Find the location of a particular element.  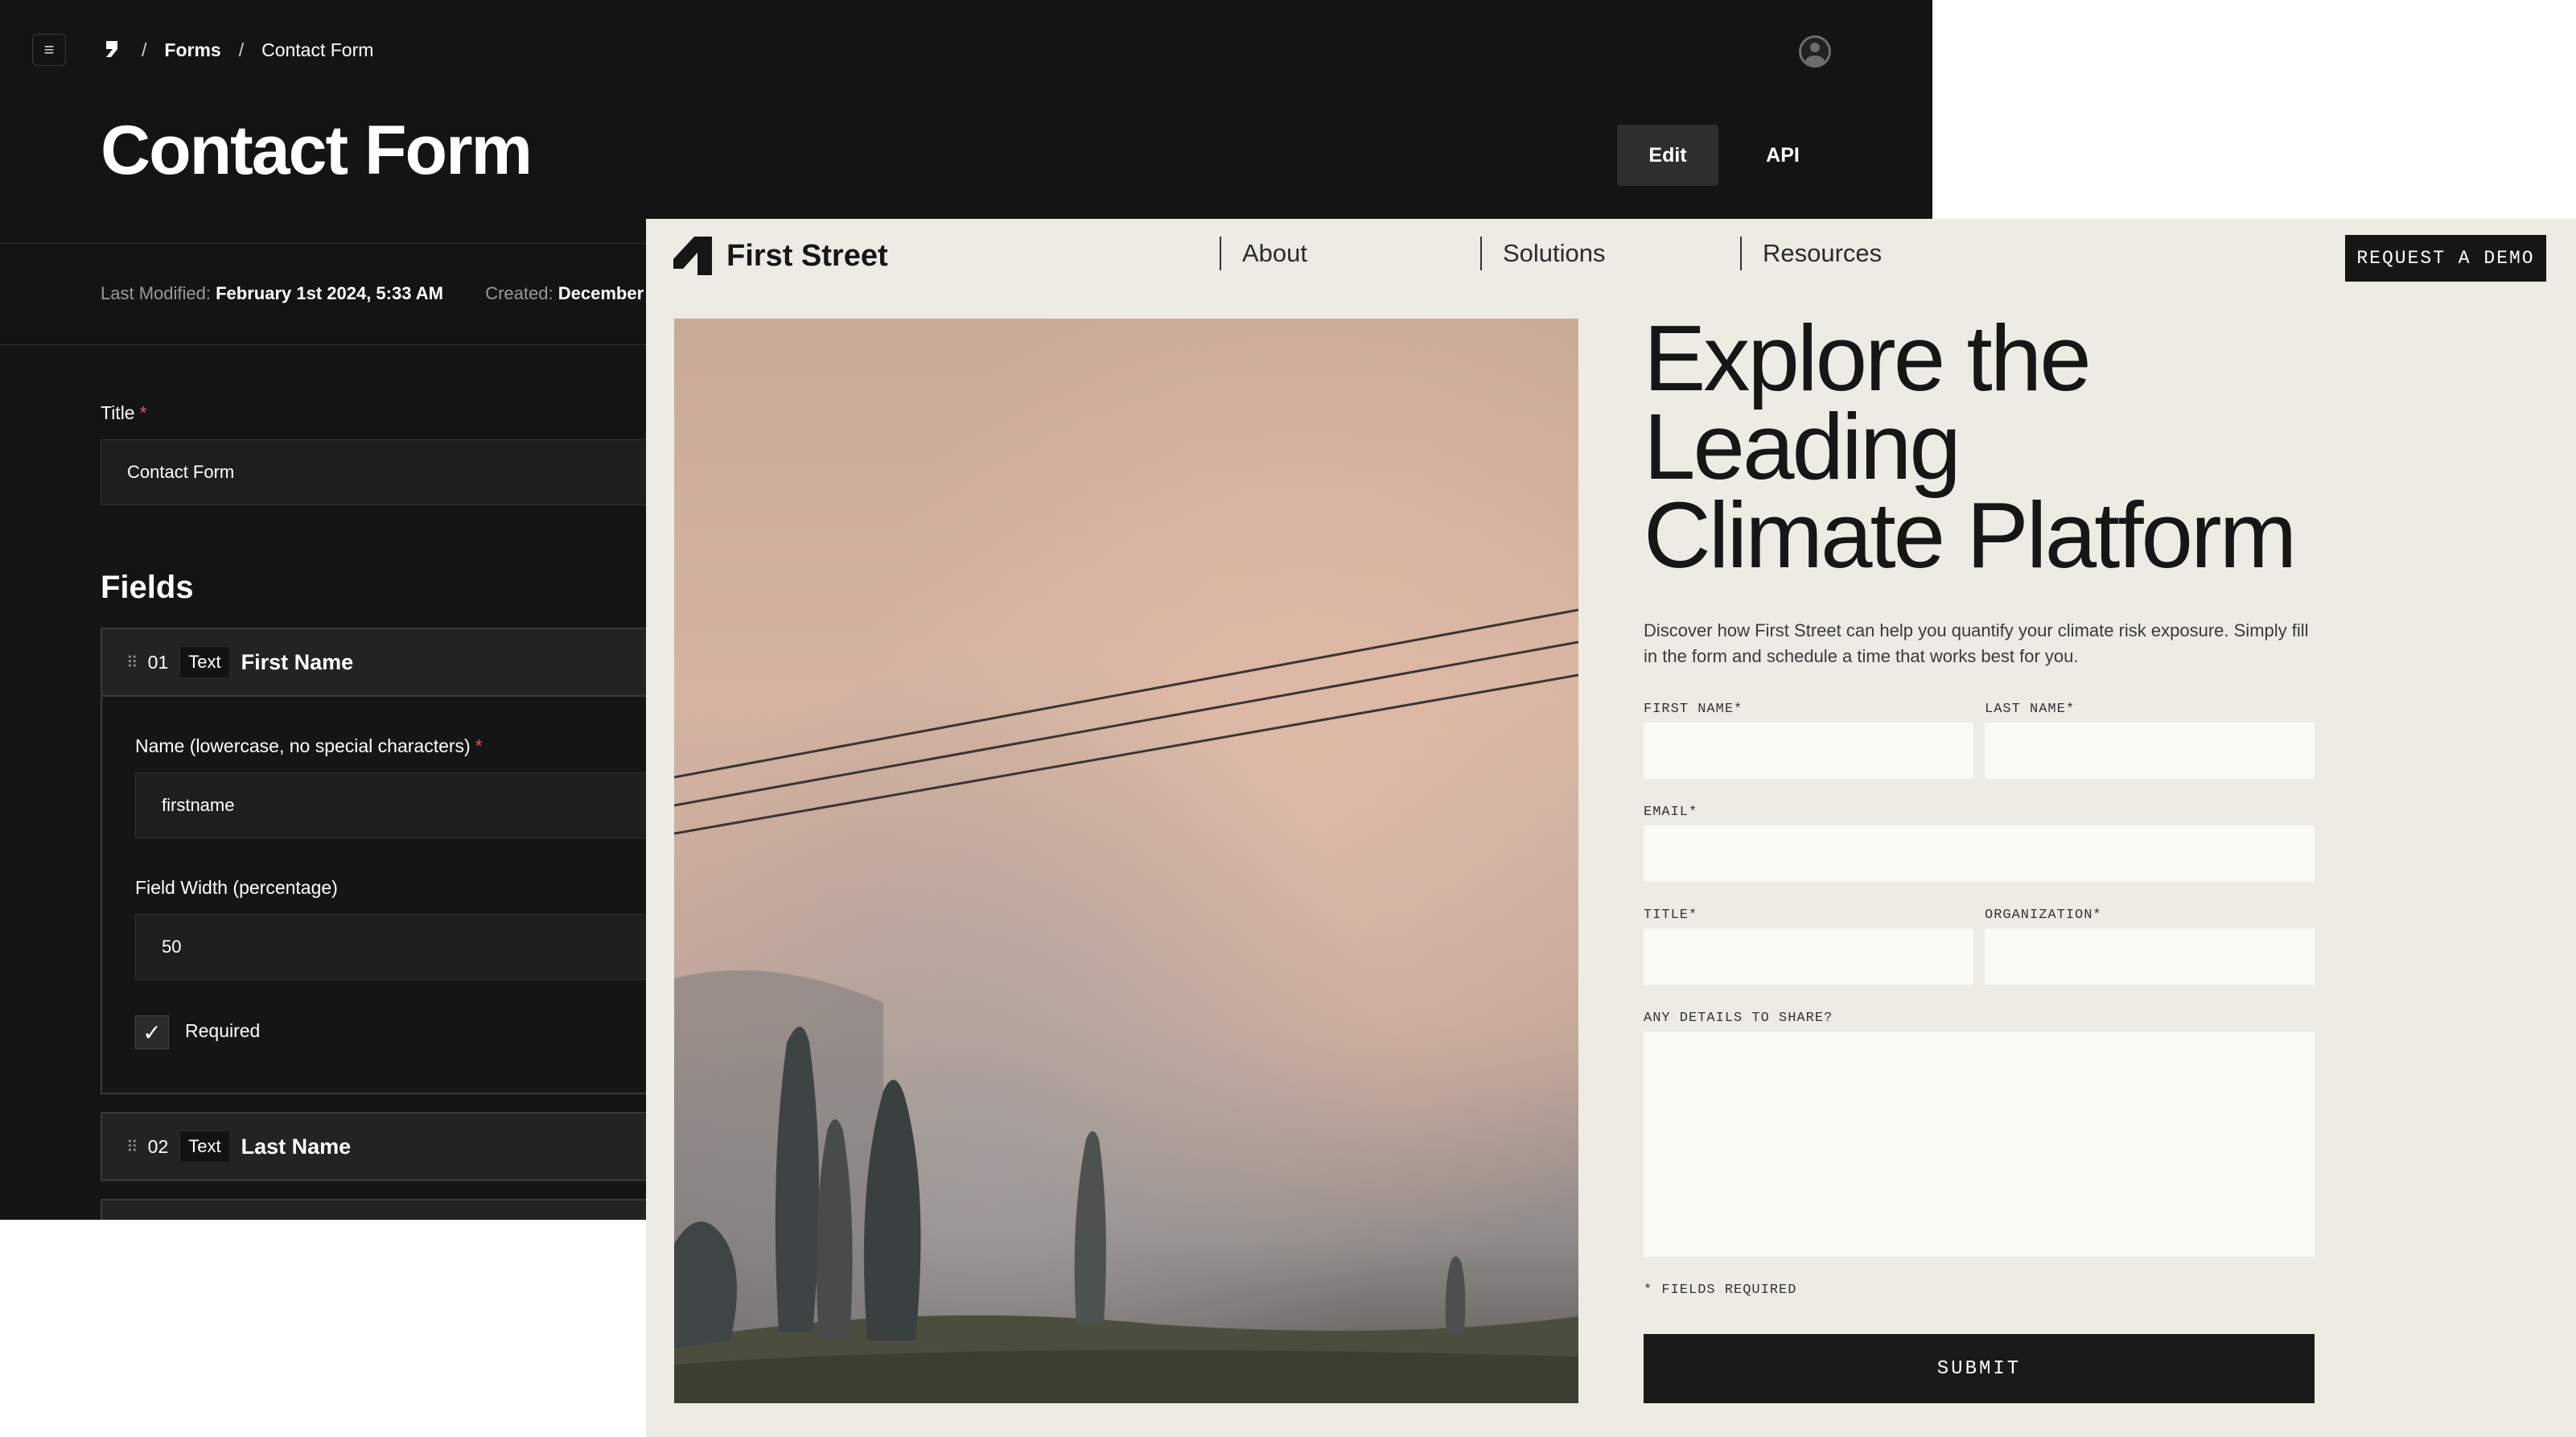

request-demo-button: REQUEST A DEMO is located at coordinates (2445, 258).